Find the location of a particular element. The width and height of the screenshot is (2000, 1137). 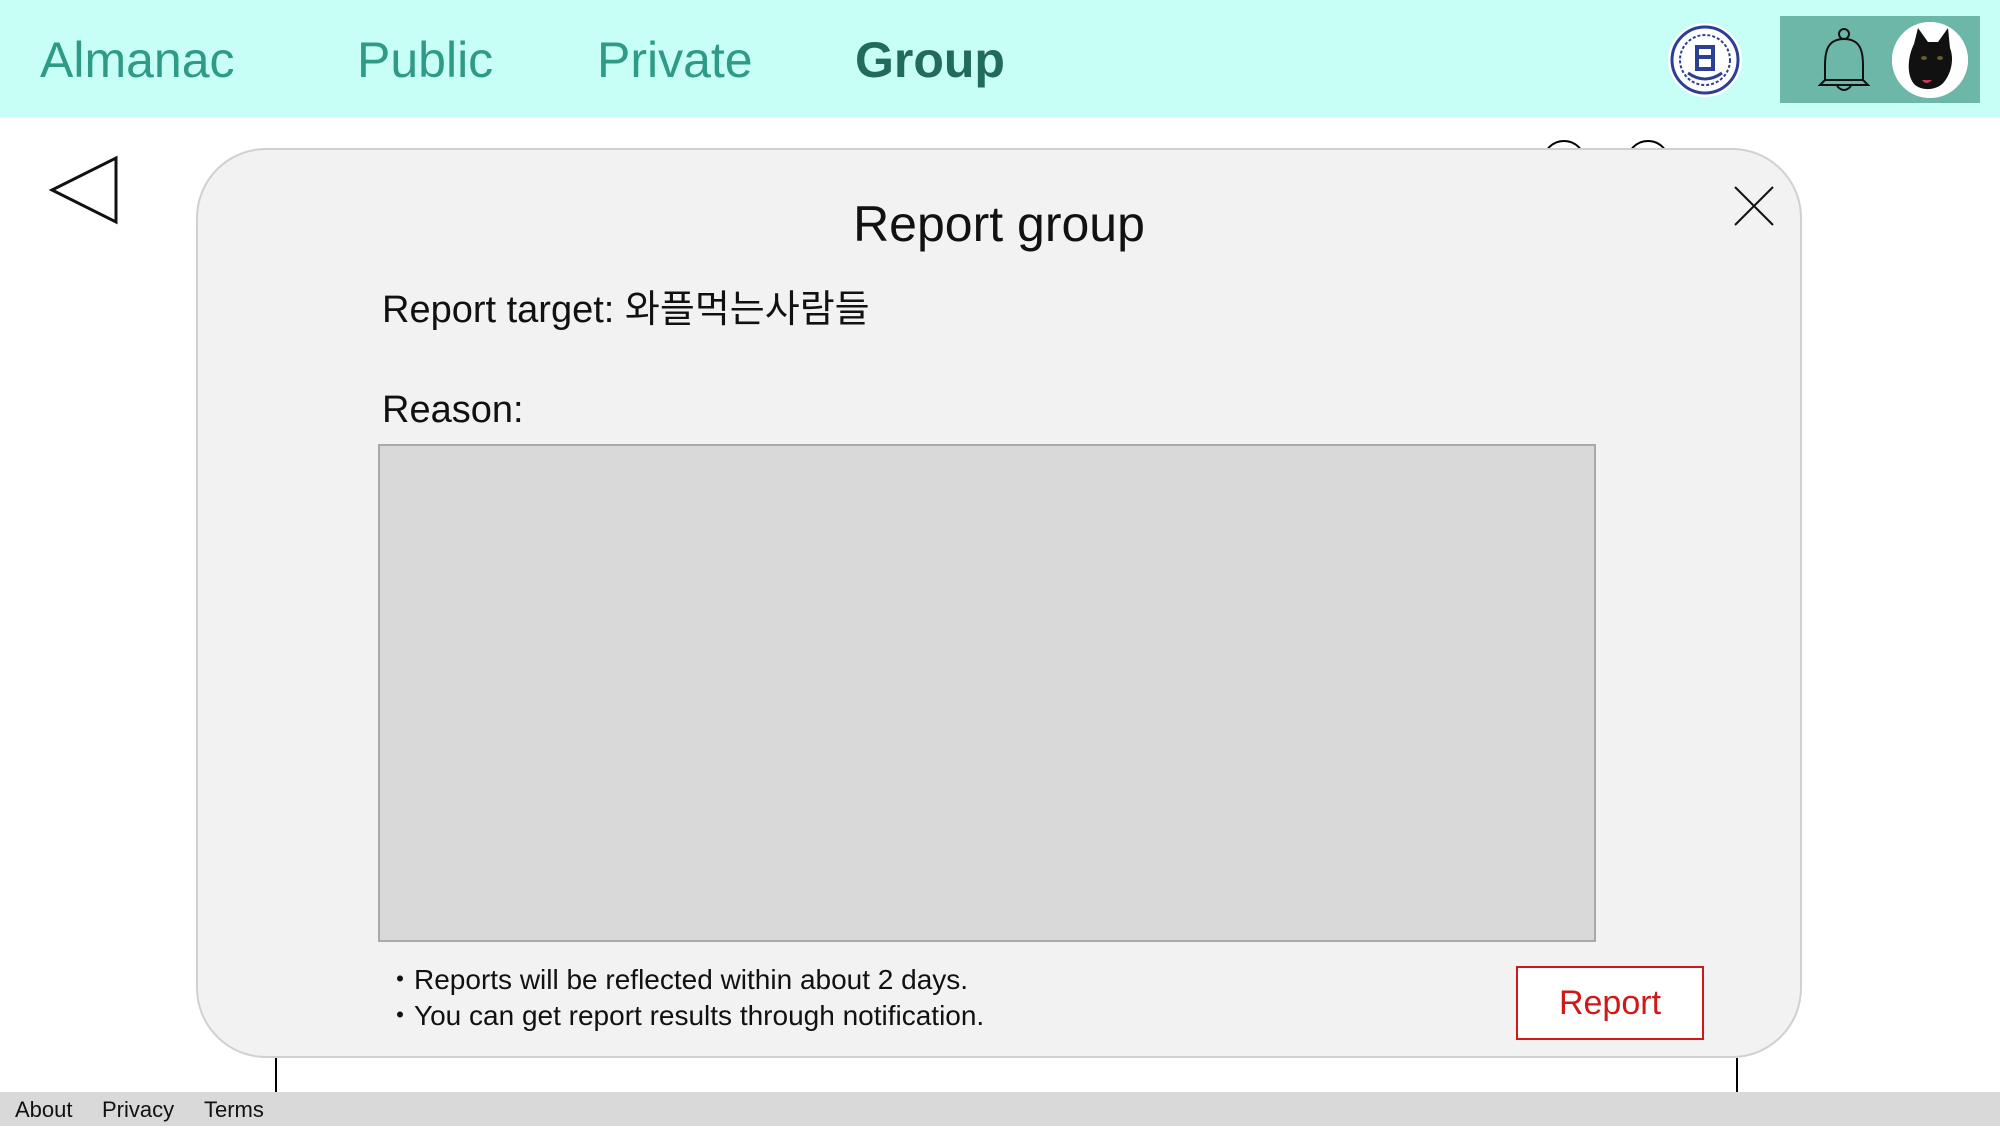

brand-almanac: Almanac is located at coordinates (137, 60).